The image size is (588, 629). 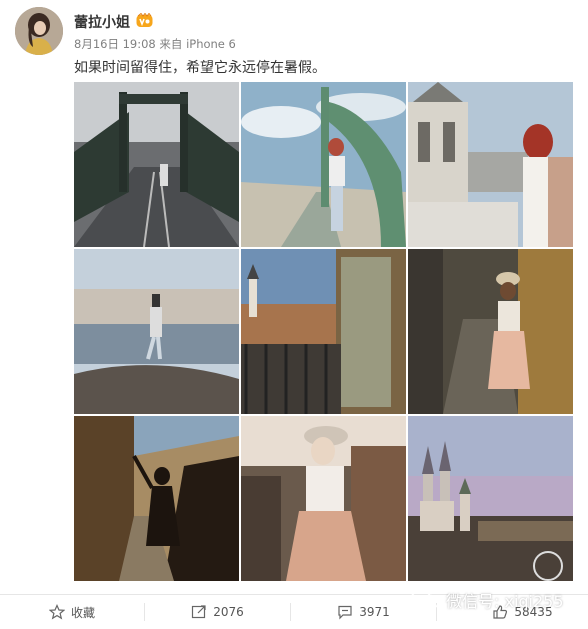 I want to click on username: 蕾拉小姐, so click(x=102, y=22).